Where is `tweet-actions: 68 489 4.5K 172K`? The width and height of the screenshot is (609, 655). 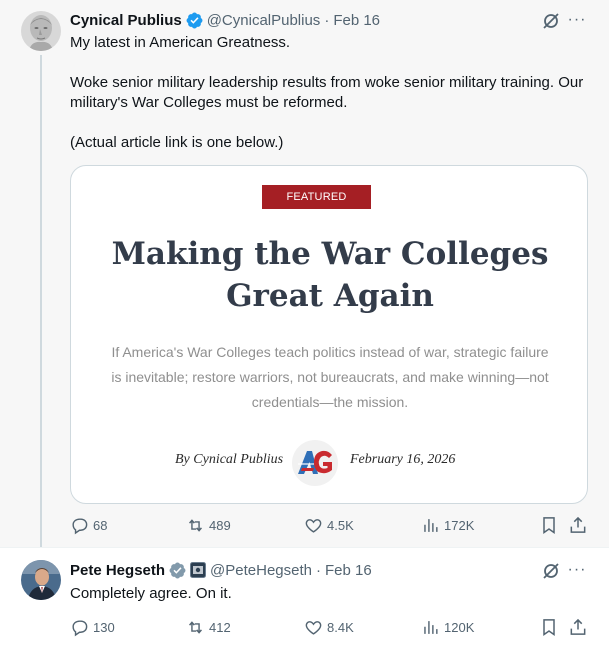 tweet-actions: 68 489 4.5K 172K is located at coordinates (304, 525).